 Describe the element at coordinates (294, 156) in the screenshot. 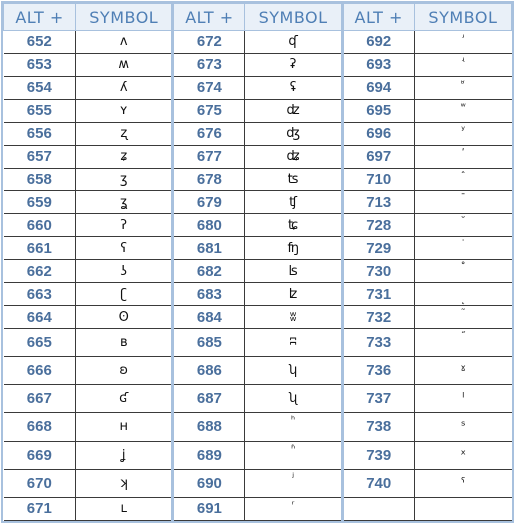

I see `symbol-cell: ʥ` at that location.